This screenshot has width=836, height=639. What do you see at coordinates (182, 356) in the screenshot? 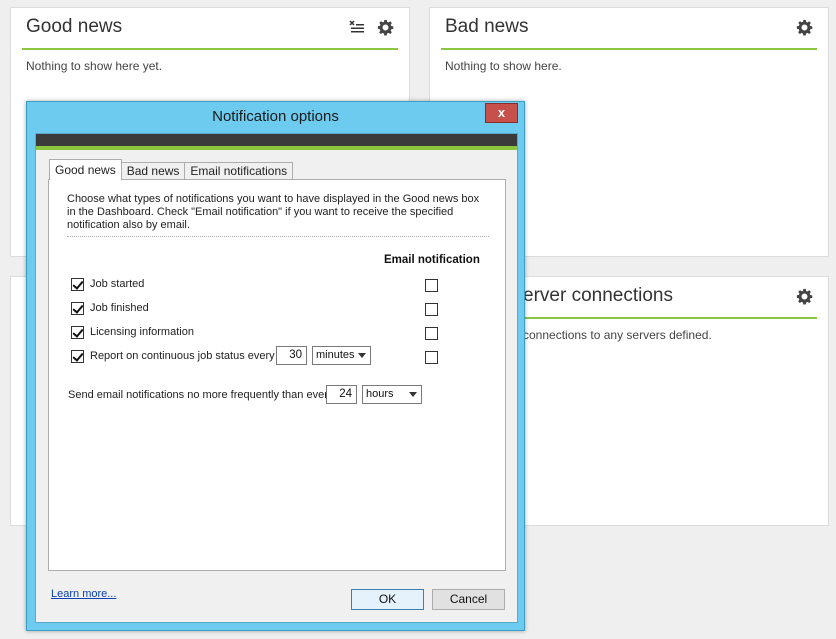
I see `job-status-label: Report on continuous job status every` at bounding box center [182, 356].